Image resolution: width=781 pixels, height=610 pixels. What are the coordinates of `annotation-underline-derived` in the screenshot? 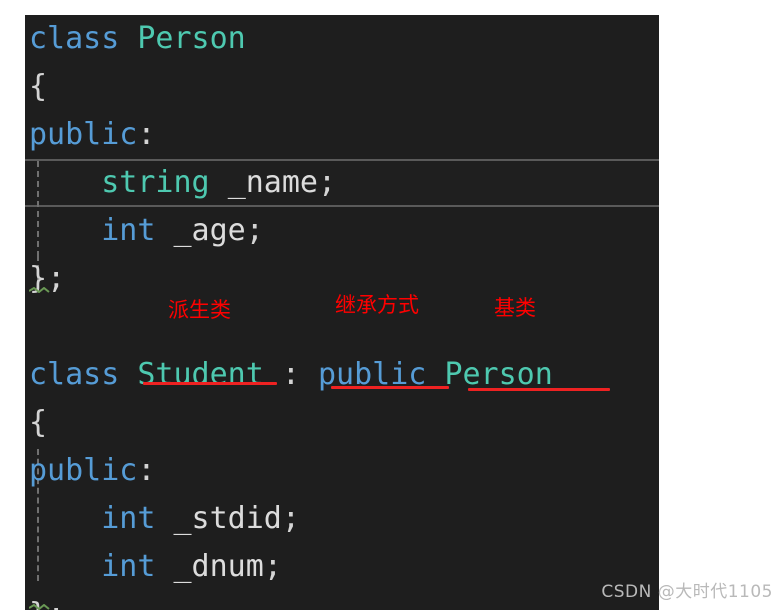 It's located at (210, 383).